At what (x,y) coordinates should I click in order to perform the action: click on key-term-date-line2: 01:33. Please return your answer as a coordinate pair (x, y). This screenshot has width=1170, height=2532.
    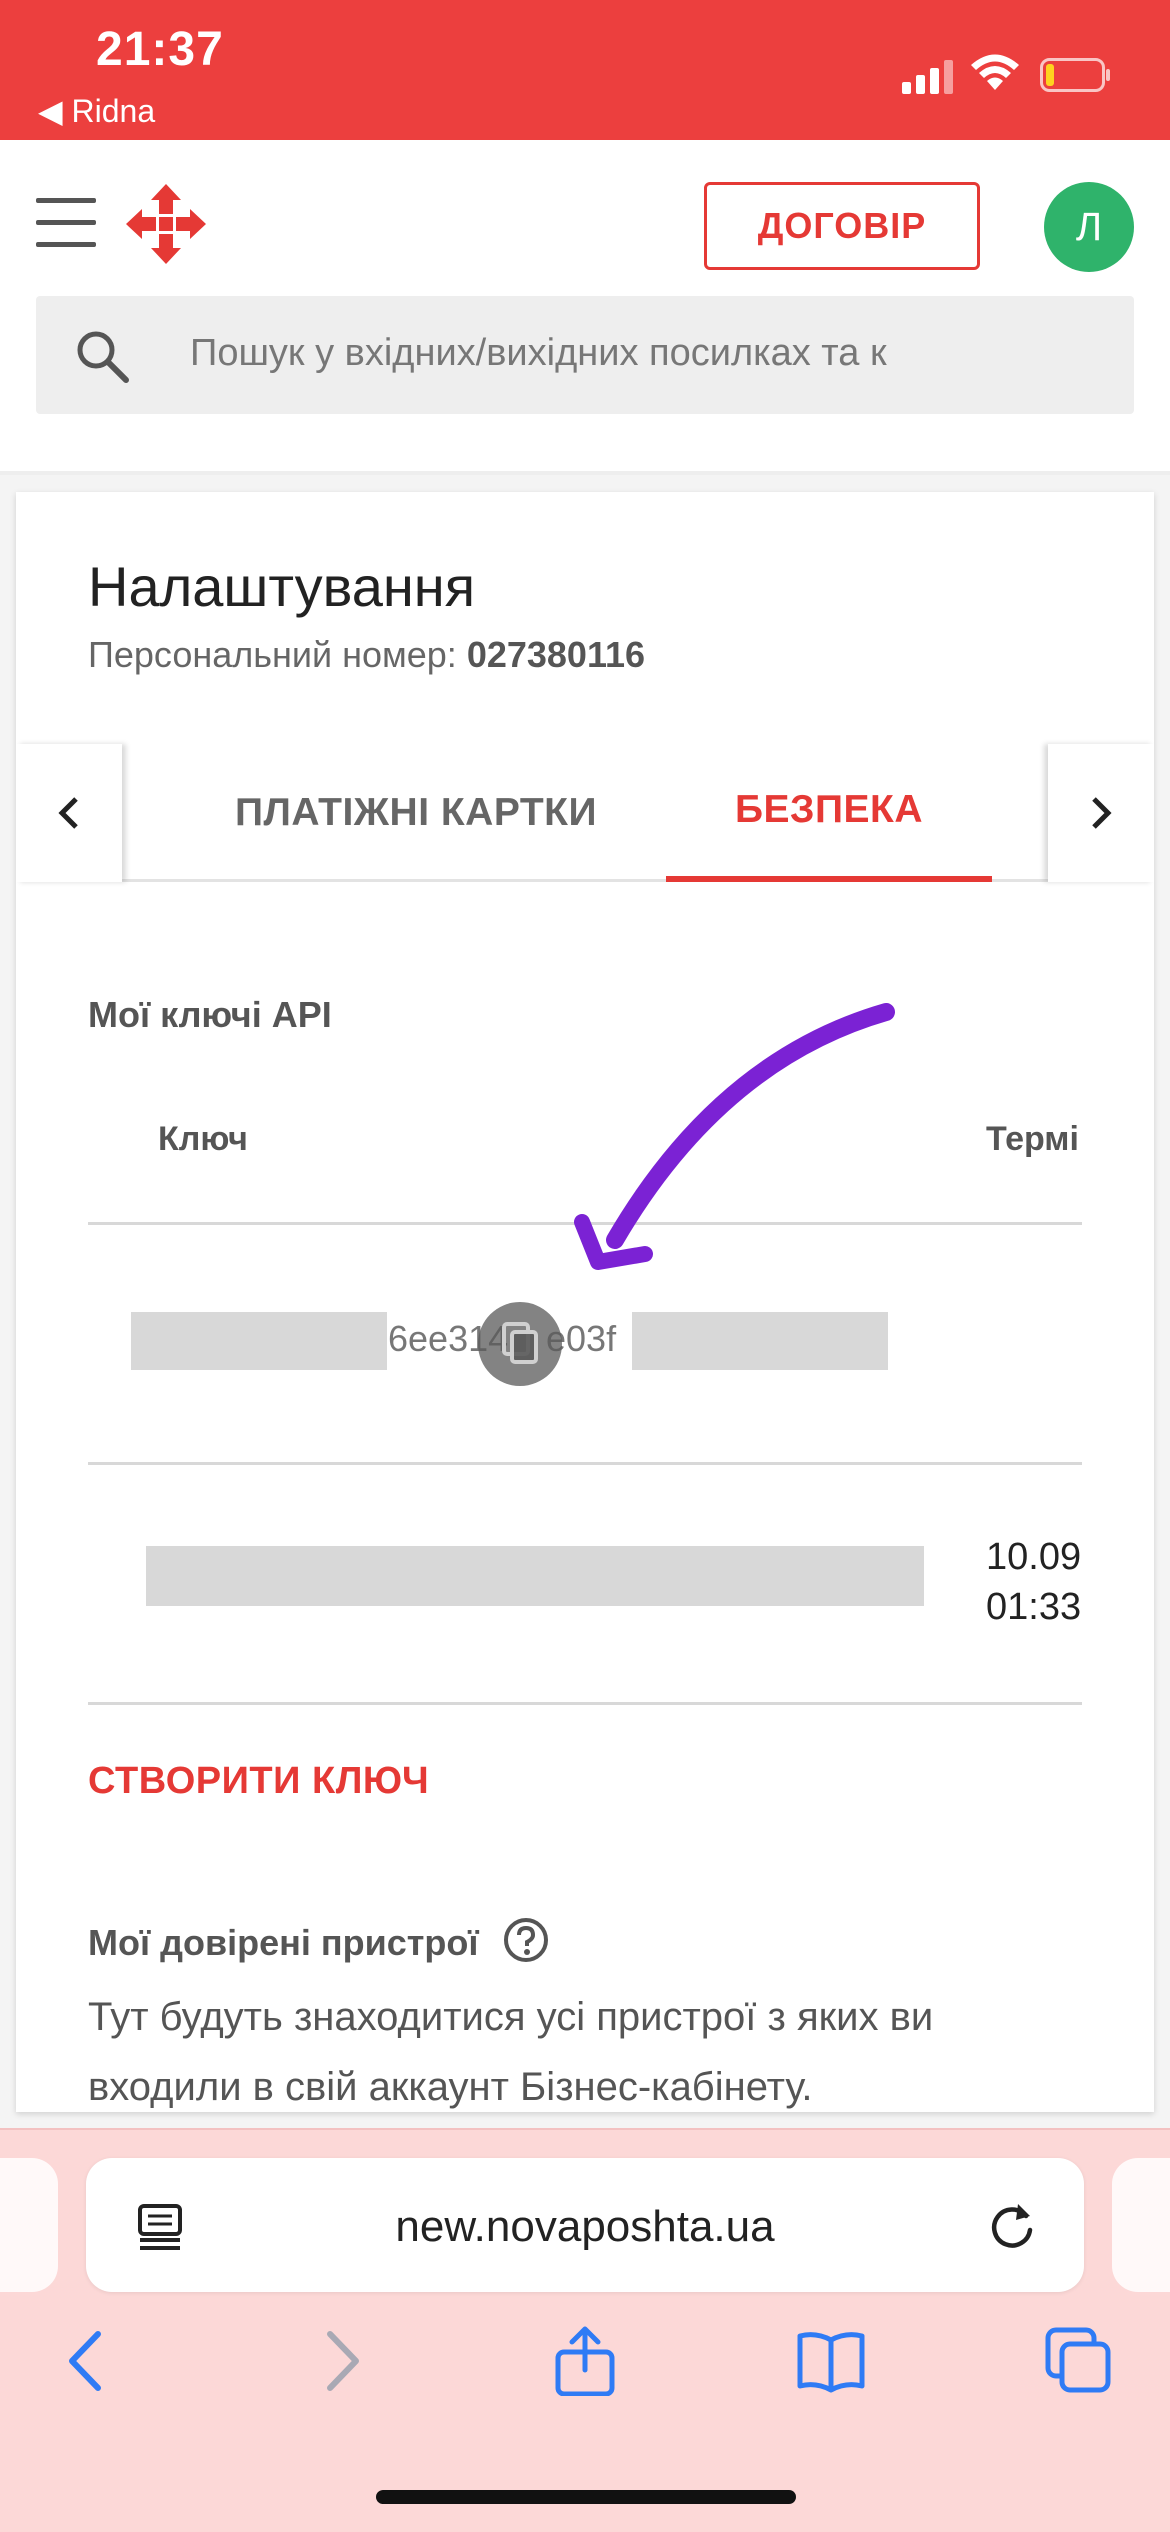
    Looking at the image, I should click on (1034, 1607).